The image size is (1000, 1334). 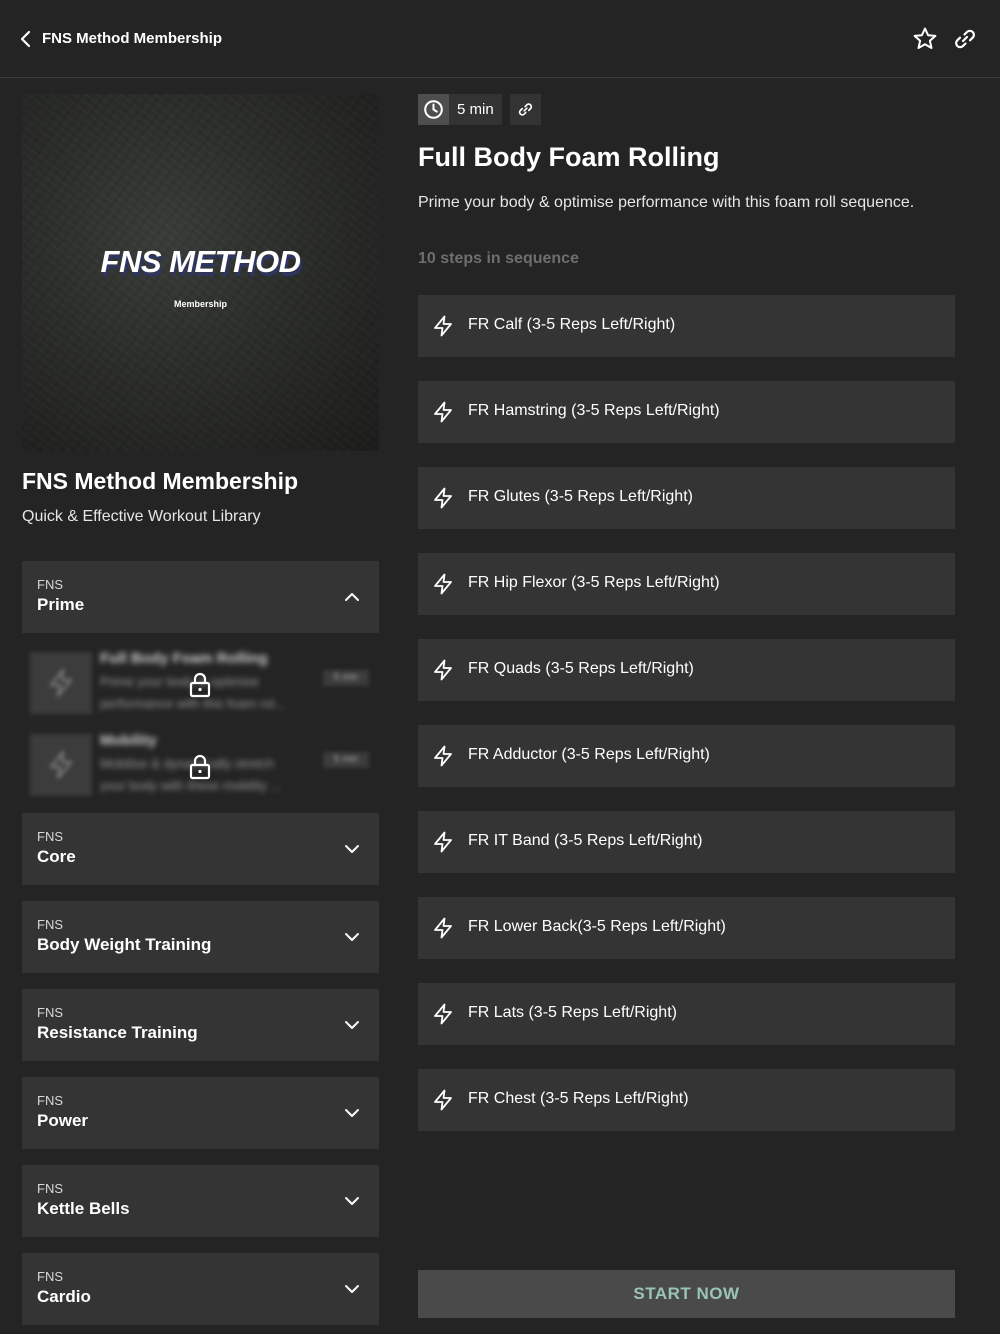 What do you see at coordinates (132, 38) in the screenshot?
I see `header-title: FNS Method Membership` at bounding box center [132, 38].